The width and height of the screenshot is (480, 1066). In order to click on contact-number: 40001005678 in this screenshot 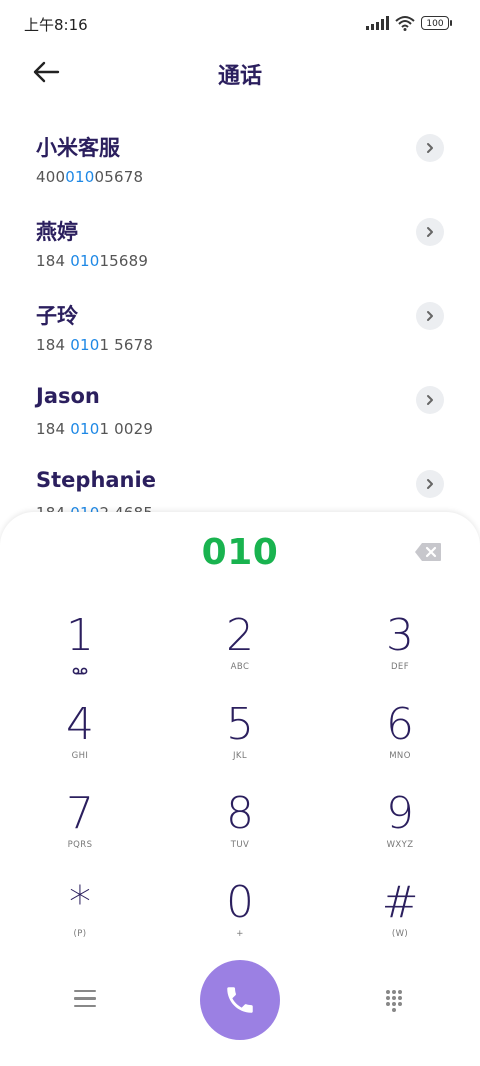, I will do `click(90, 177)`.